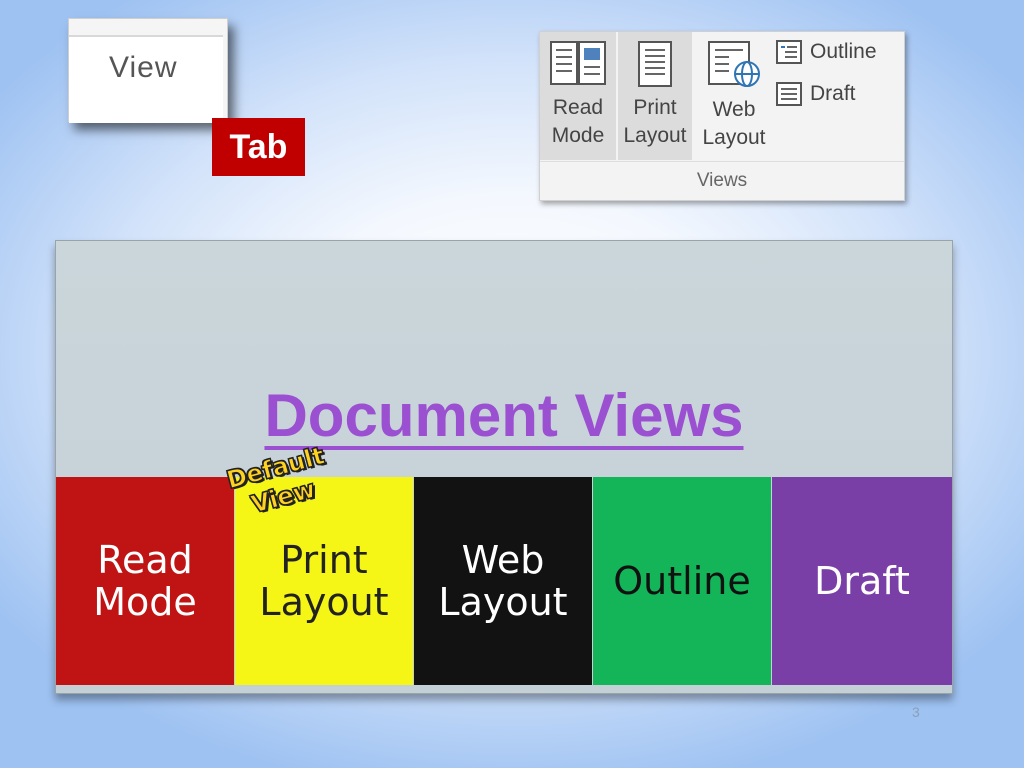  What do you see at coordinates (655, 64) in the screenshot?
I see `page-icon` at bounding box center [655, 64].